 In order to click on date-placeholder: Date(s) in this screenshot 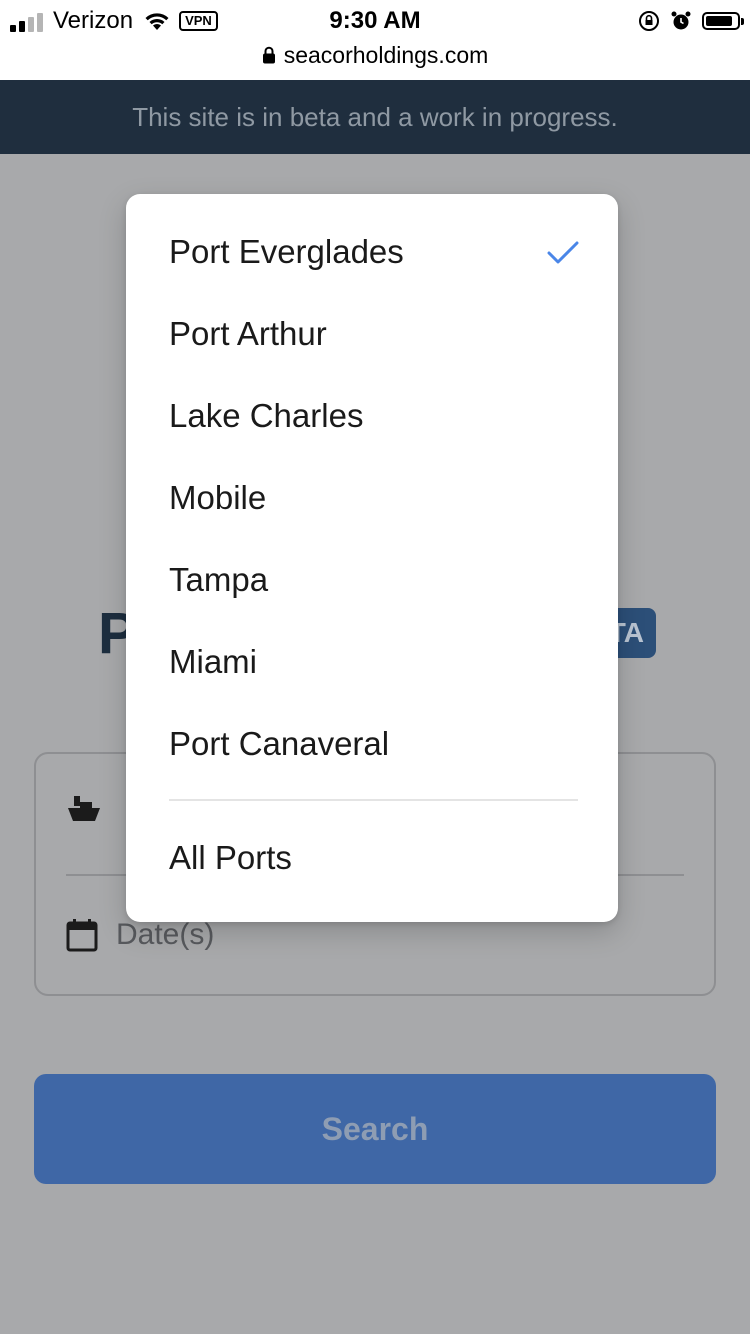, I will do `click(165, 934)`.